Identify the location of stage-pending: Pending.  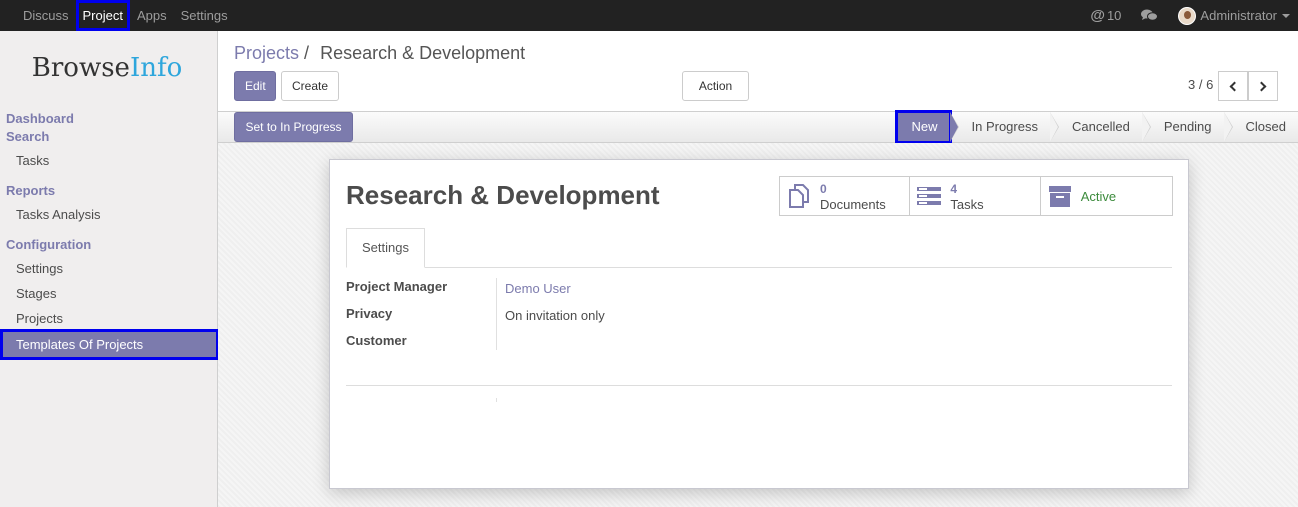
(1187, 127).